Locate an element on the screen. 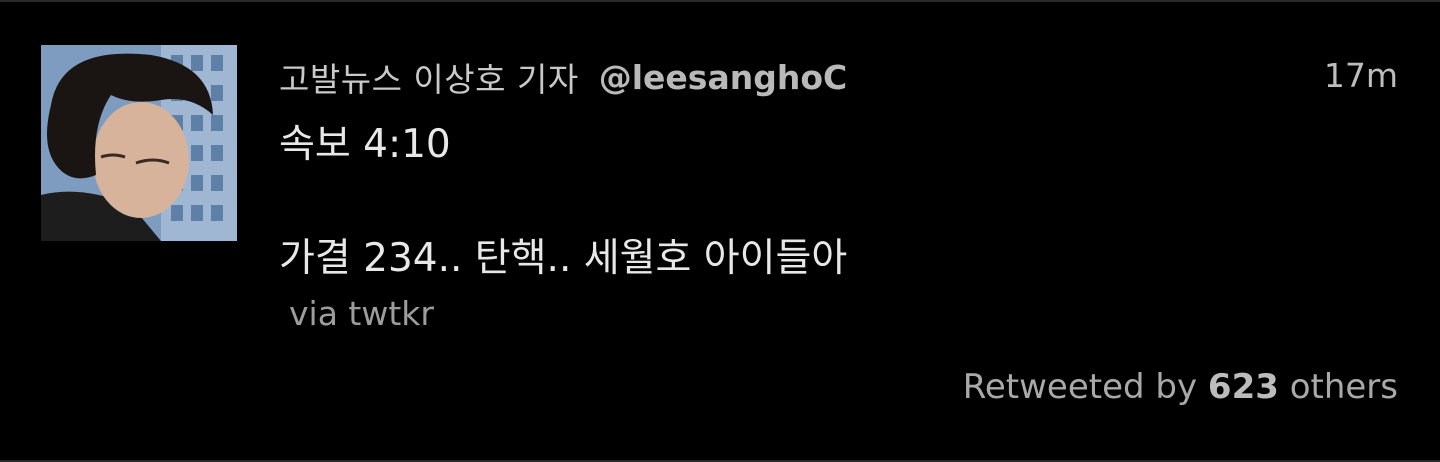 The width and height of the screenshot is (1440, 462). author-handle: @leesanghoC is located at coordinates (723, 77).